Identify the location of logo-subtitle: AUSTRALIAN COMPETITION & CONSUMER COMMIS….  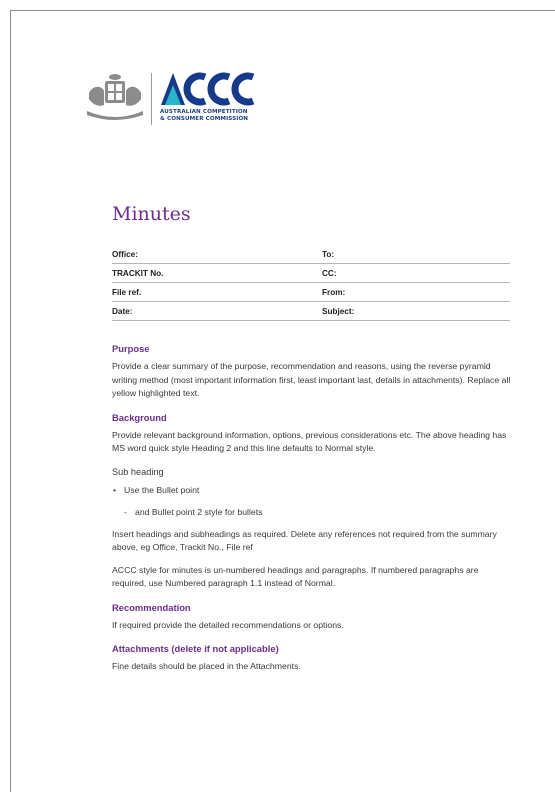
(204, 116).